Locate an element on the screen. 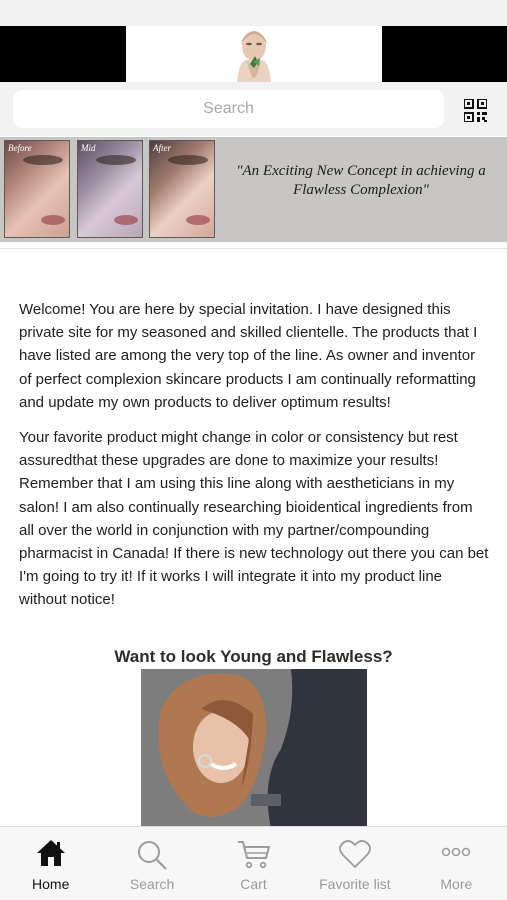  more-icon is located at coordinates (456, 852).